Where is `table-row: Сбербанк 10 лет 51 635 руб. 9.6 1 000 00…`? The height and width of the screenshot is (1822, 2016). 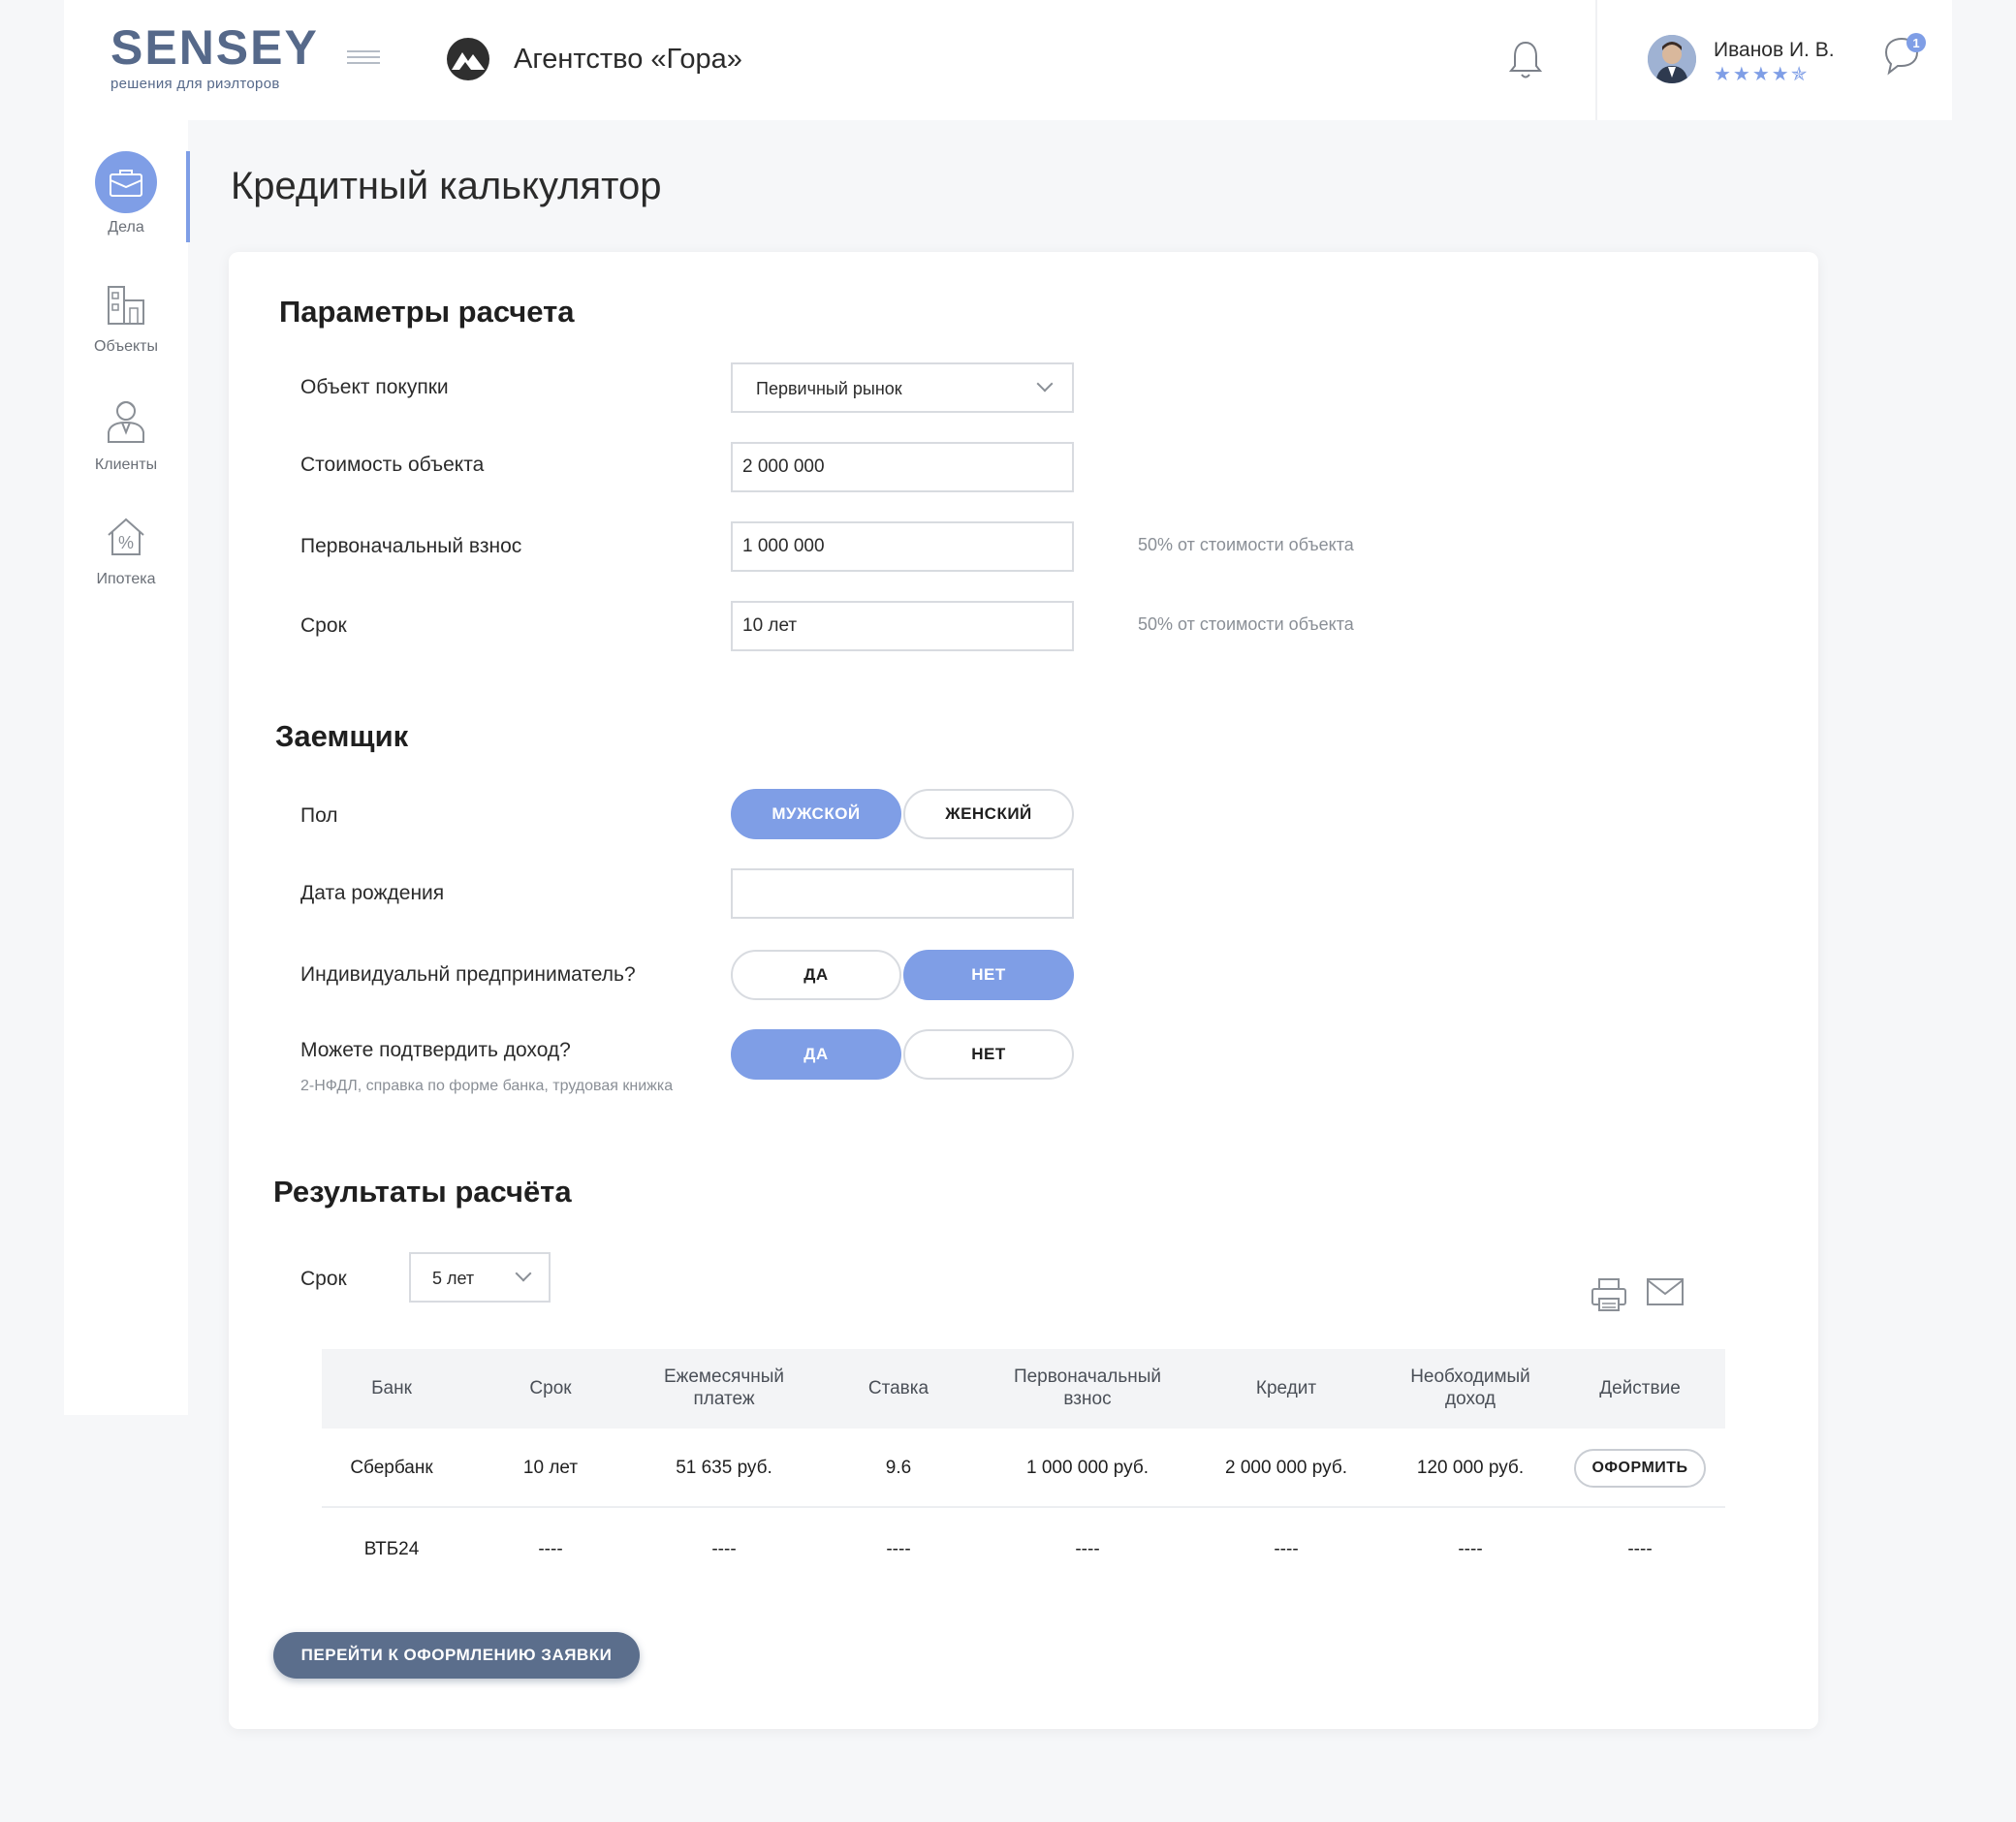
table-row: Сбербанк 10 лет 51 635 руб. 9.6 1 000 00… is located at coordinates (1024, 1468).